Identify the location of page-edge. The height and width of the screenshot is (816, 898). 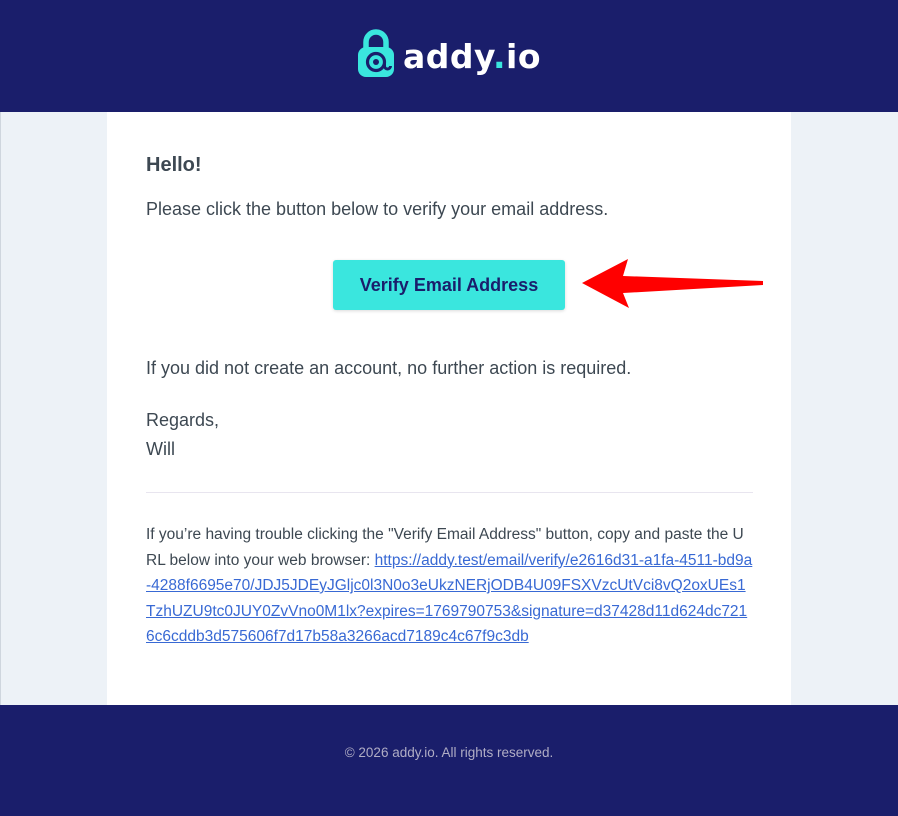
(0, 408).